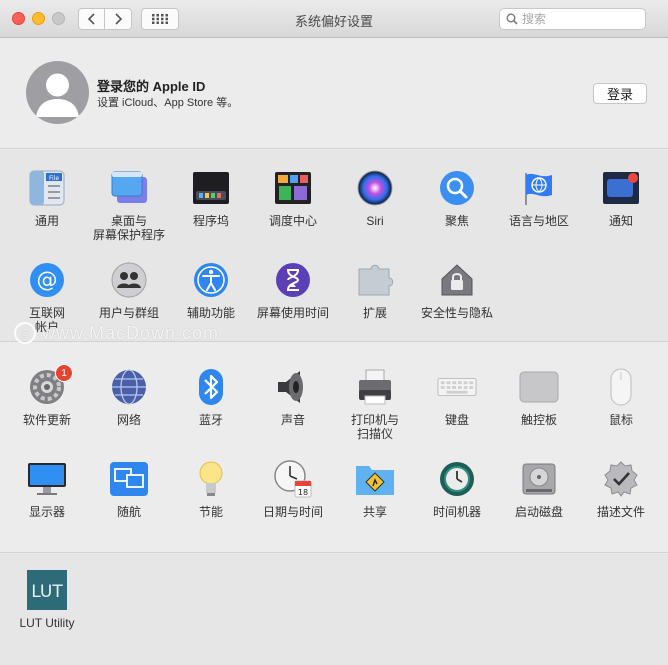  I want to click on mission-control-icon, so click(293, 188).